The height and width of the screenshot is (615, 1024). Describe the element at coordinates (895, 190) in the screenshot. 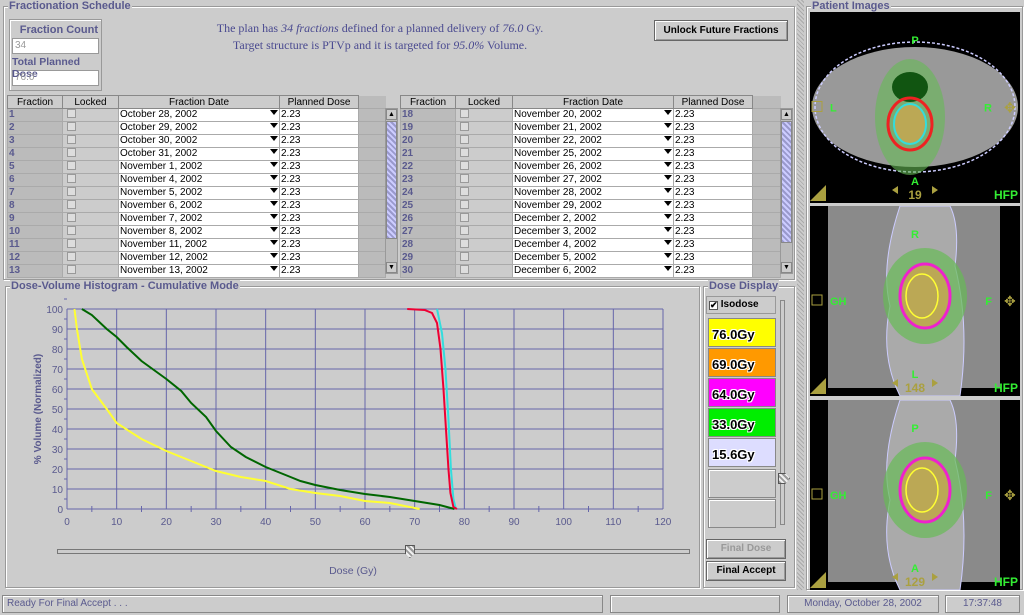

I see `prev-slice-icon` at that location.